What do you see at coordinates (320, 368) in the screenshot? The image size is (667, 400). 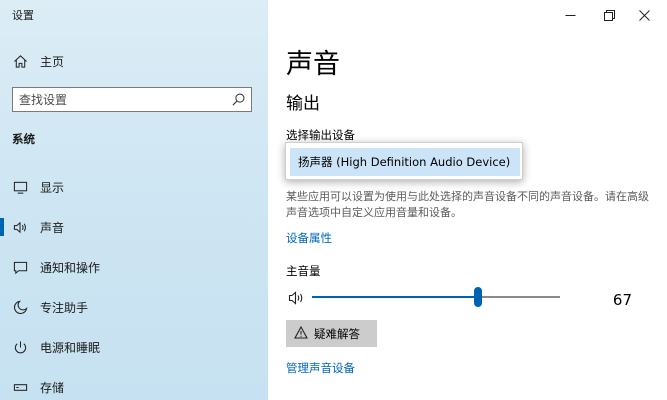 I see `manage-sound-devices-link: 管理声音设备` at bounding box center [320, 368].